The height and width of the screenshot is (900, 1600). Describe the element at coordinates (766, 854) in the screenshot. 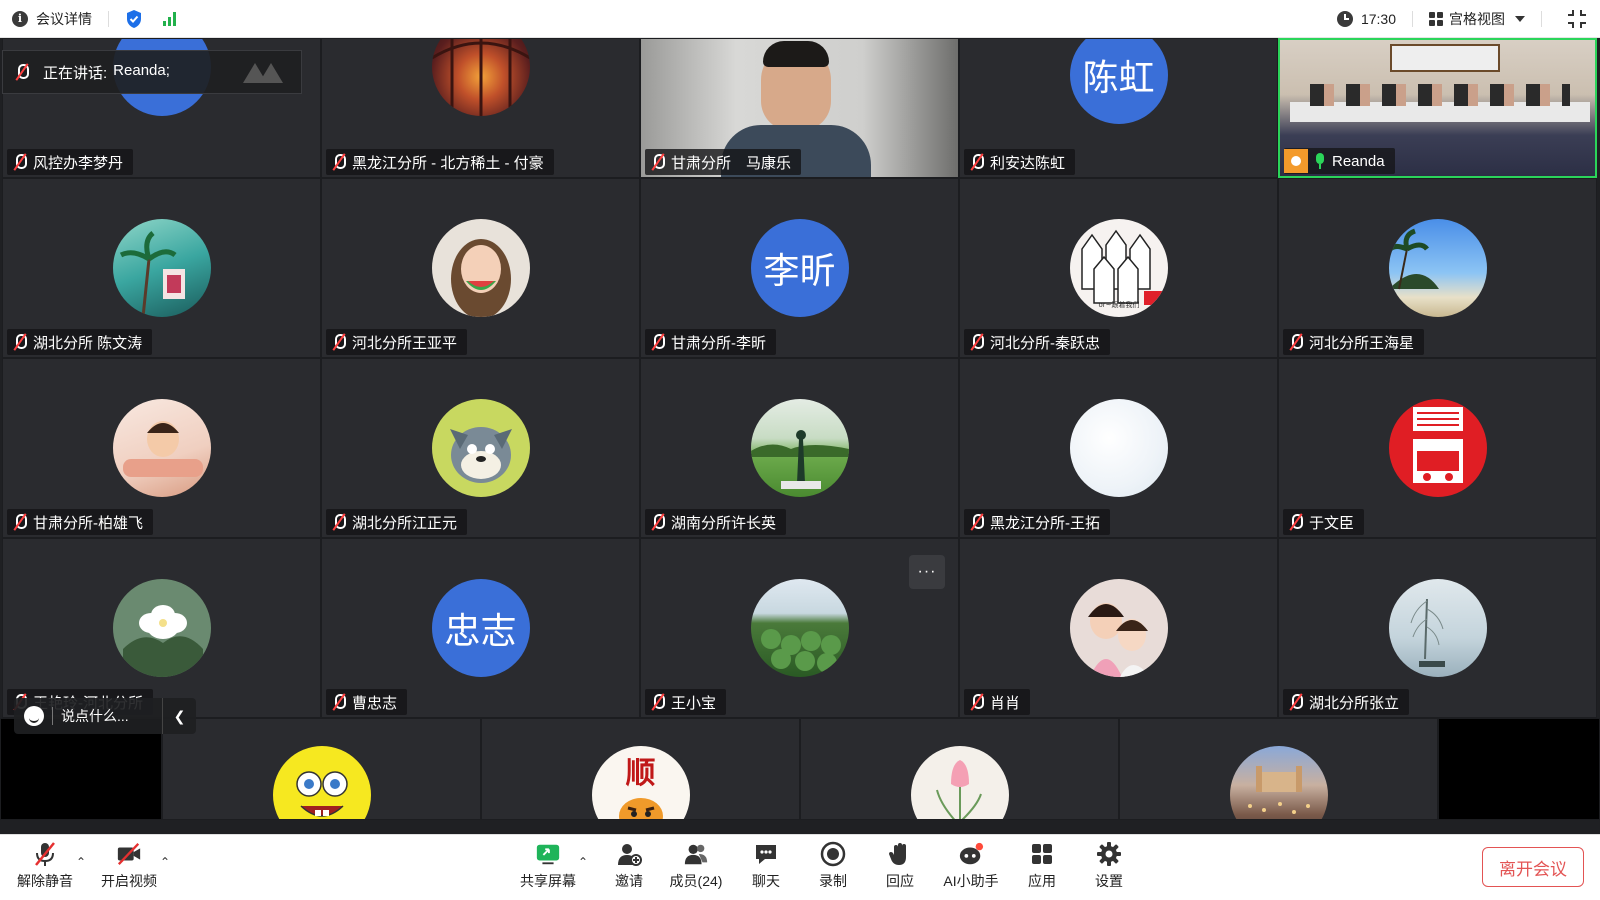

I see `chat-icon` at that location.